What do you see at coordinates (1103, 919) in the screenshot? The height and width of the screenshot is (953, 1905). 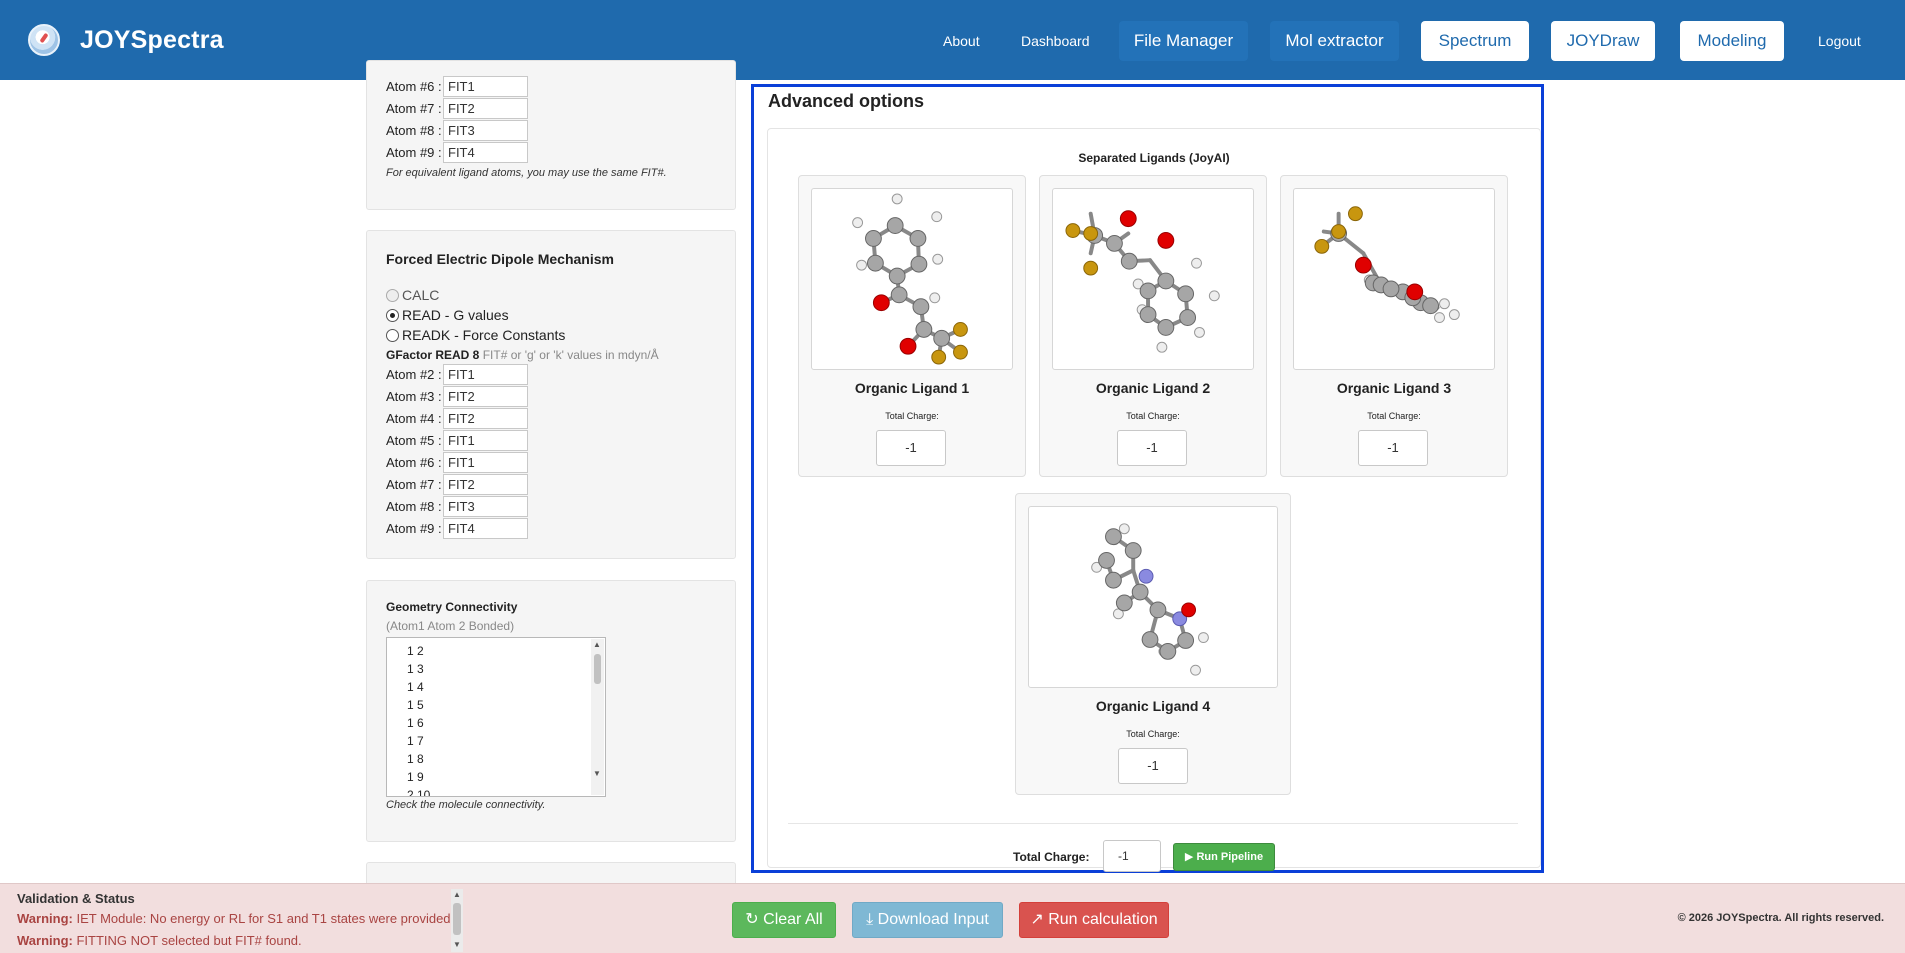 I see `run-calculation-label: Run calculation` at bounding box center [1103, 919].